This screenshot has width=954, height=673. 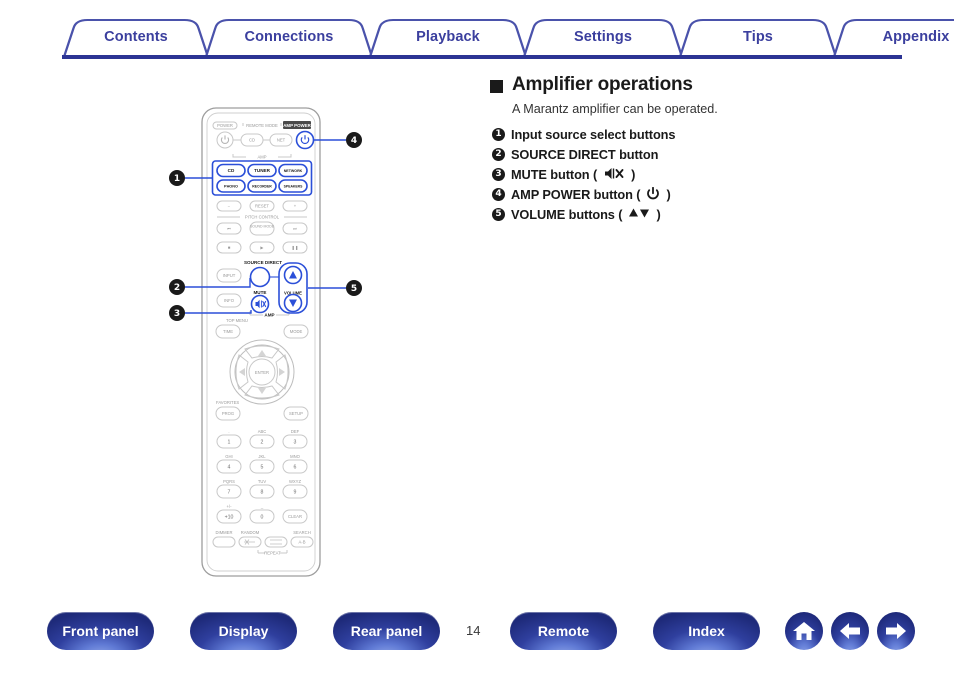 I want to click on setup-label: SETUP, so click(x=296, y=413).